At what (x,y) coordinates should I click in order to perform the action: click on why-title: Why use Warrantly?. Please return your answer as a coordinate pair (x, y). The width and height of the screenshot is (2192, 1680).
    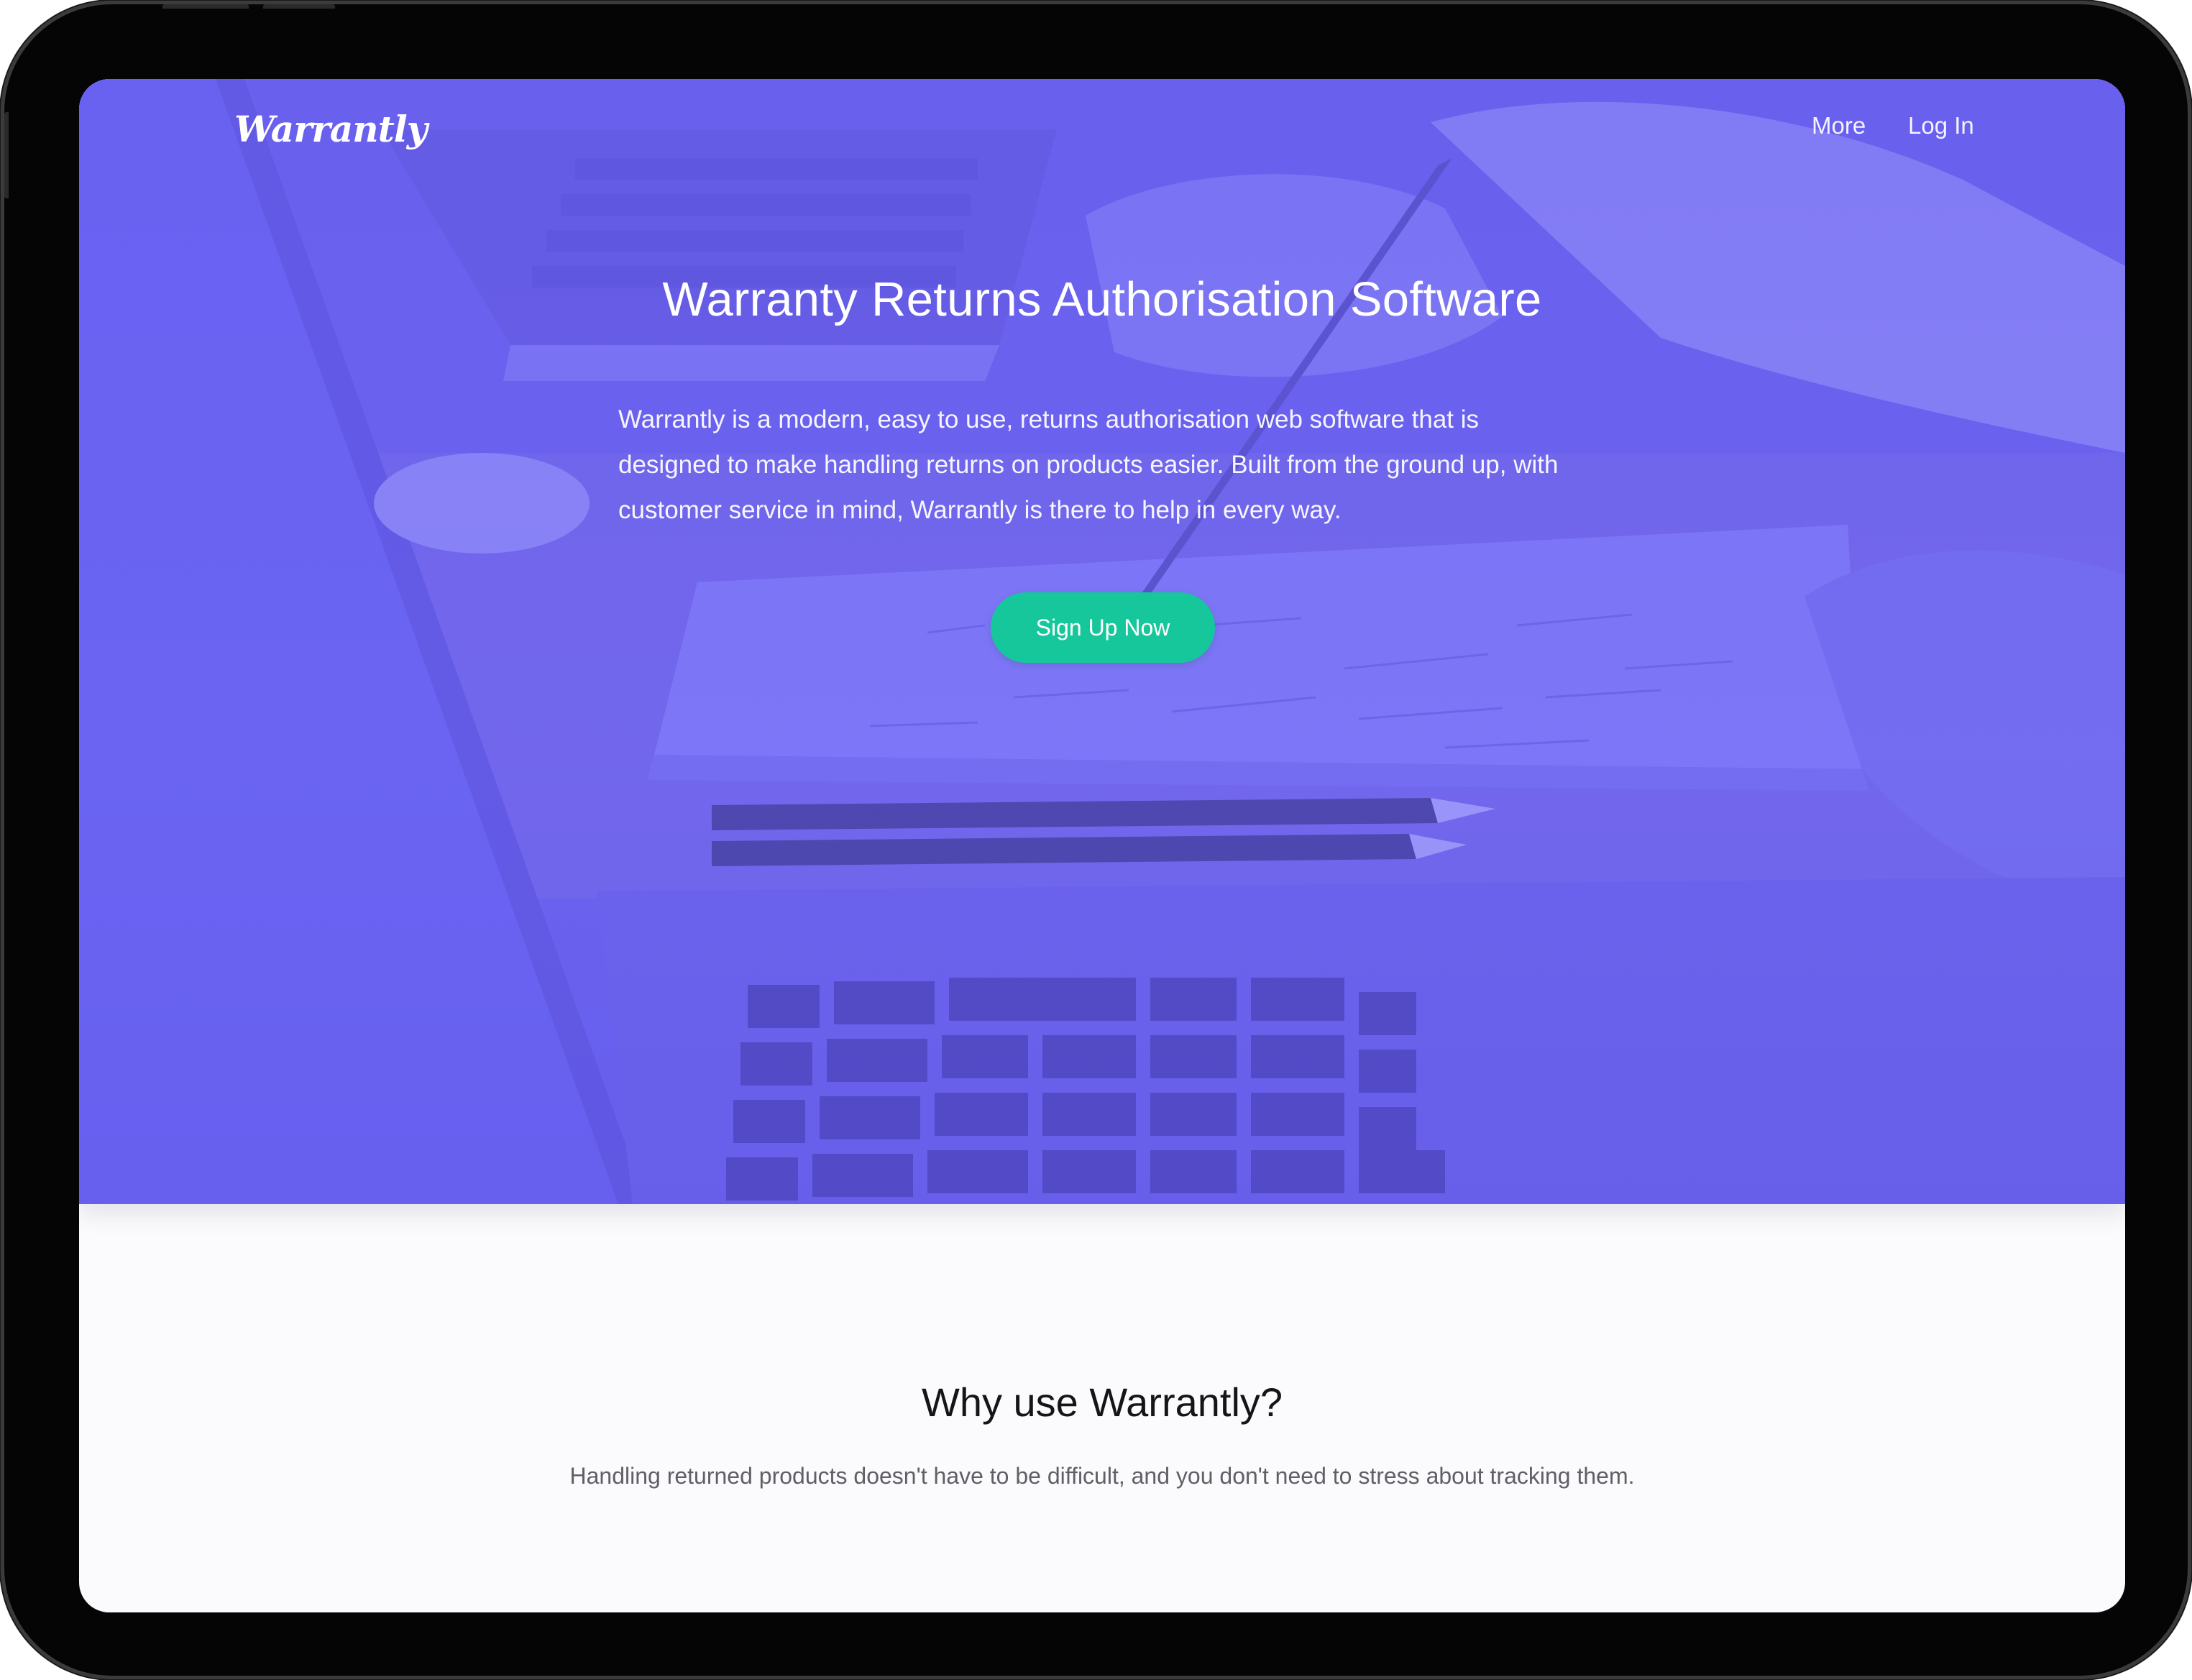
    Looking at the image, I should click on (1102, 1402).